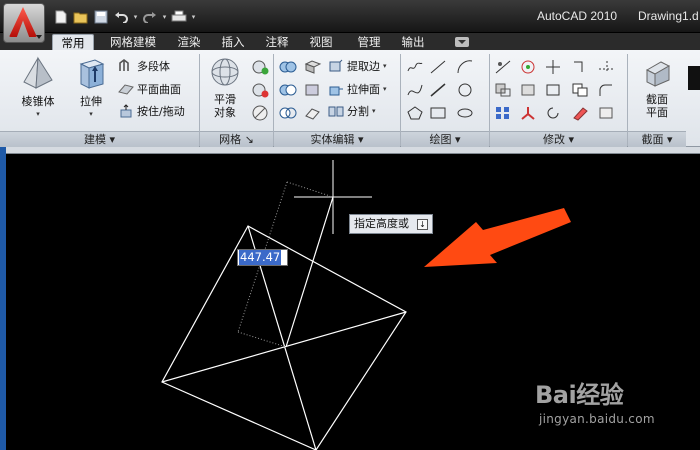 The height and width of the screenshot is (450, 700). I want to click on separate-button: 分割 ▾, so click(352, 111).